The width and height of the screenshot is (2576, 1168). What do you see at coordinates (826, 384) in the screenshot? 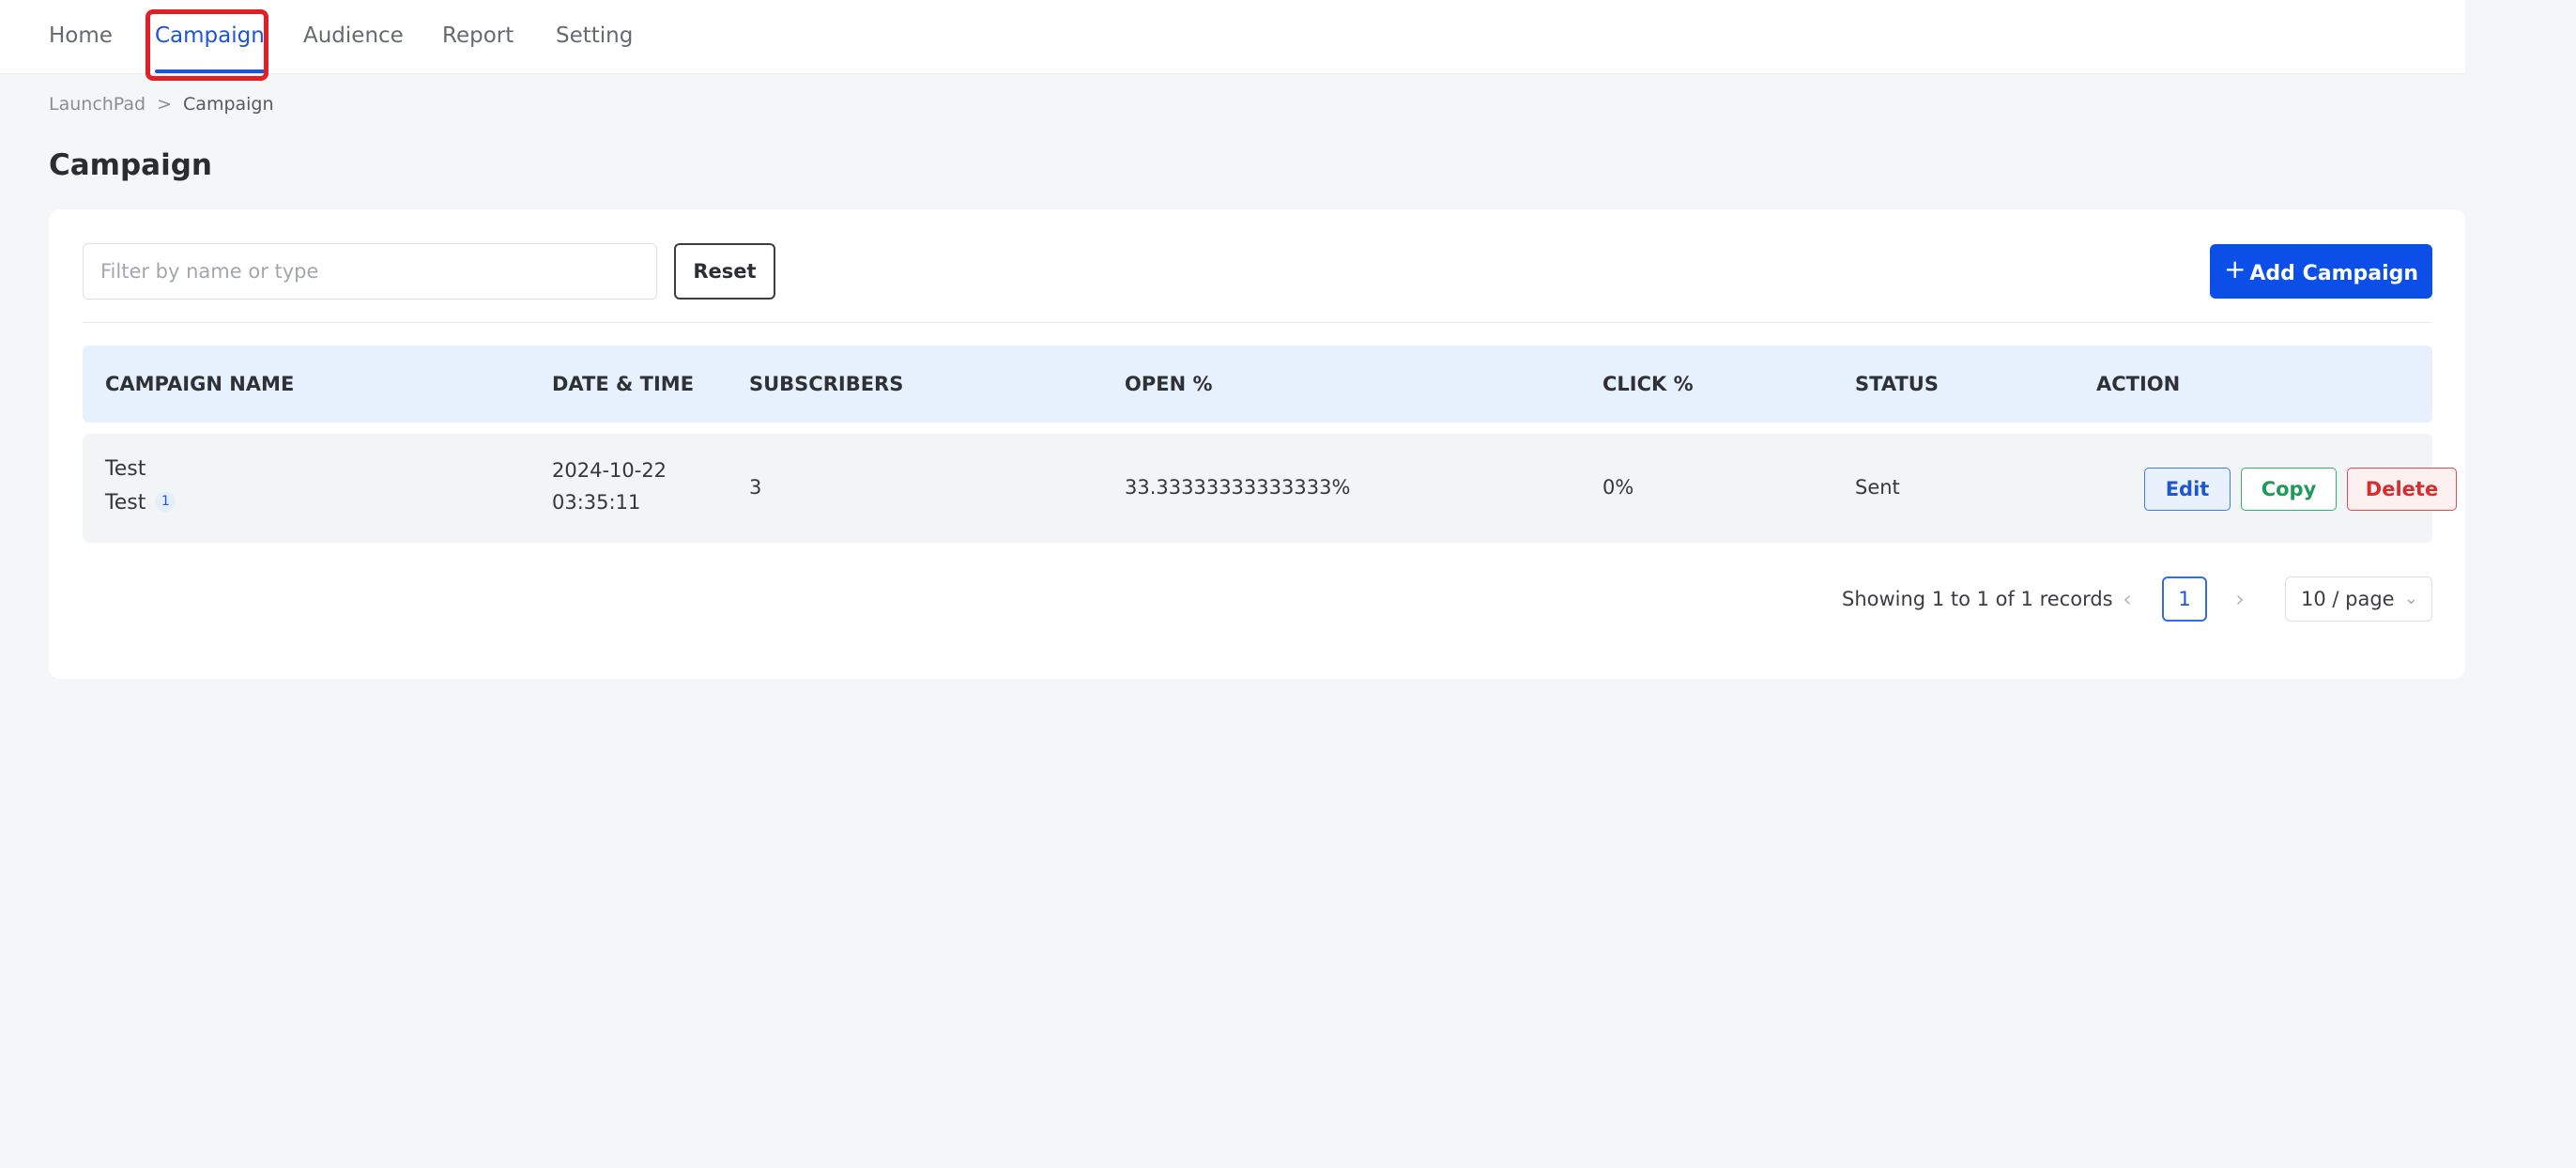
I see `header-subscribers: SUBSCRIBERS` at bounding box center [826, 384].